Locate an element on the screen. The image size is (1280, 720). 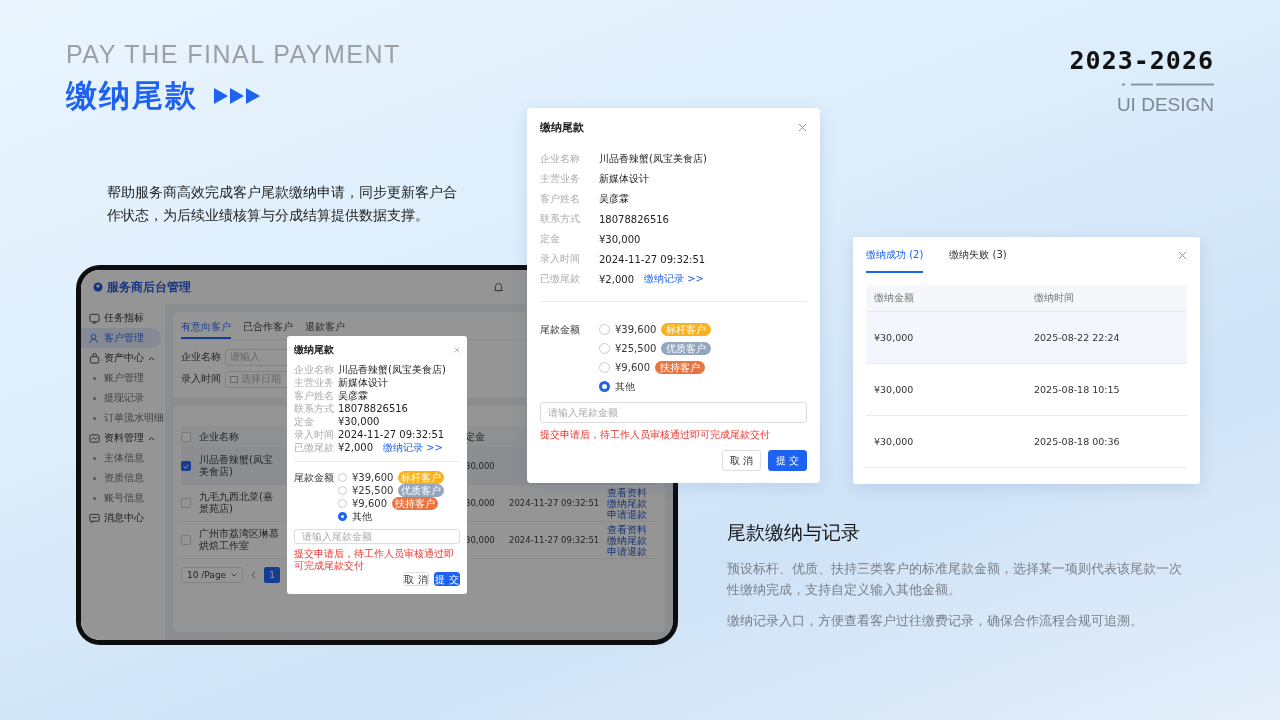
company-cell: 广州市荔湾区琳慕烘焙工作室 is located at coordinates (239, 540).